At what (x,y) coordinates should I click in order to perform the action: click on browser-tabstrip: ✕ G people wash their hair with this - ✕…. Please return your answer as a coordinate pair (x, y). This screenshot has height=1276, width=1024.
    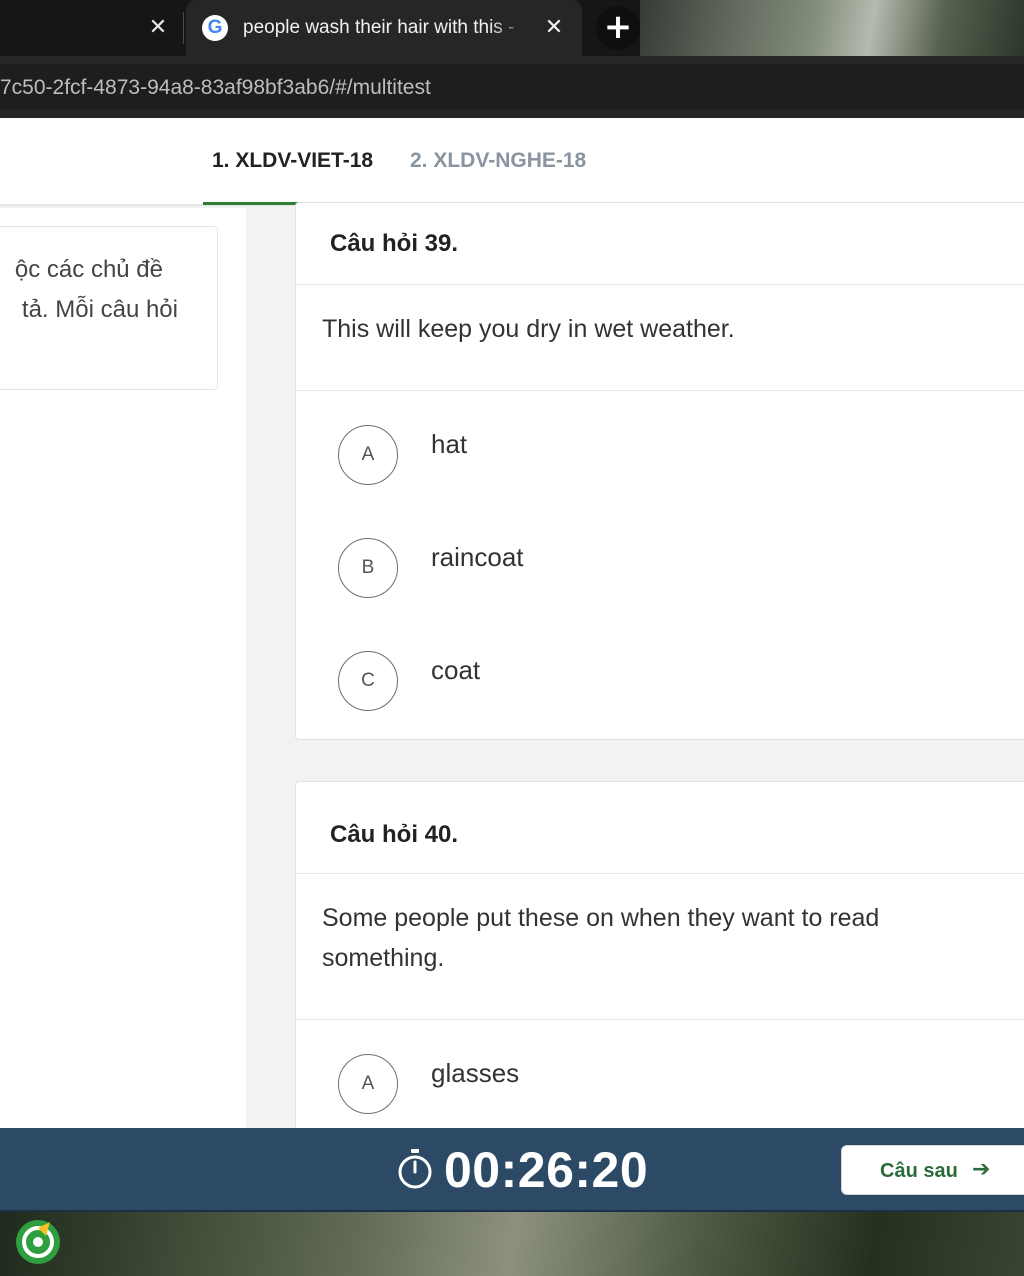
    Looking at the image, I should click on (512, 28).